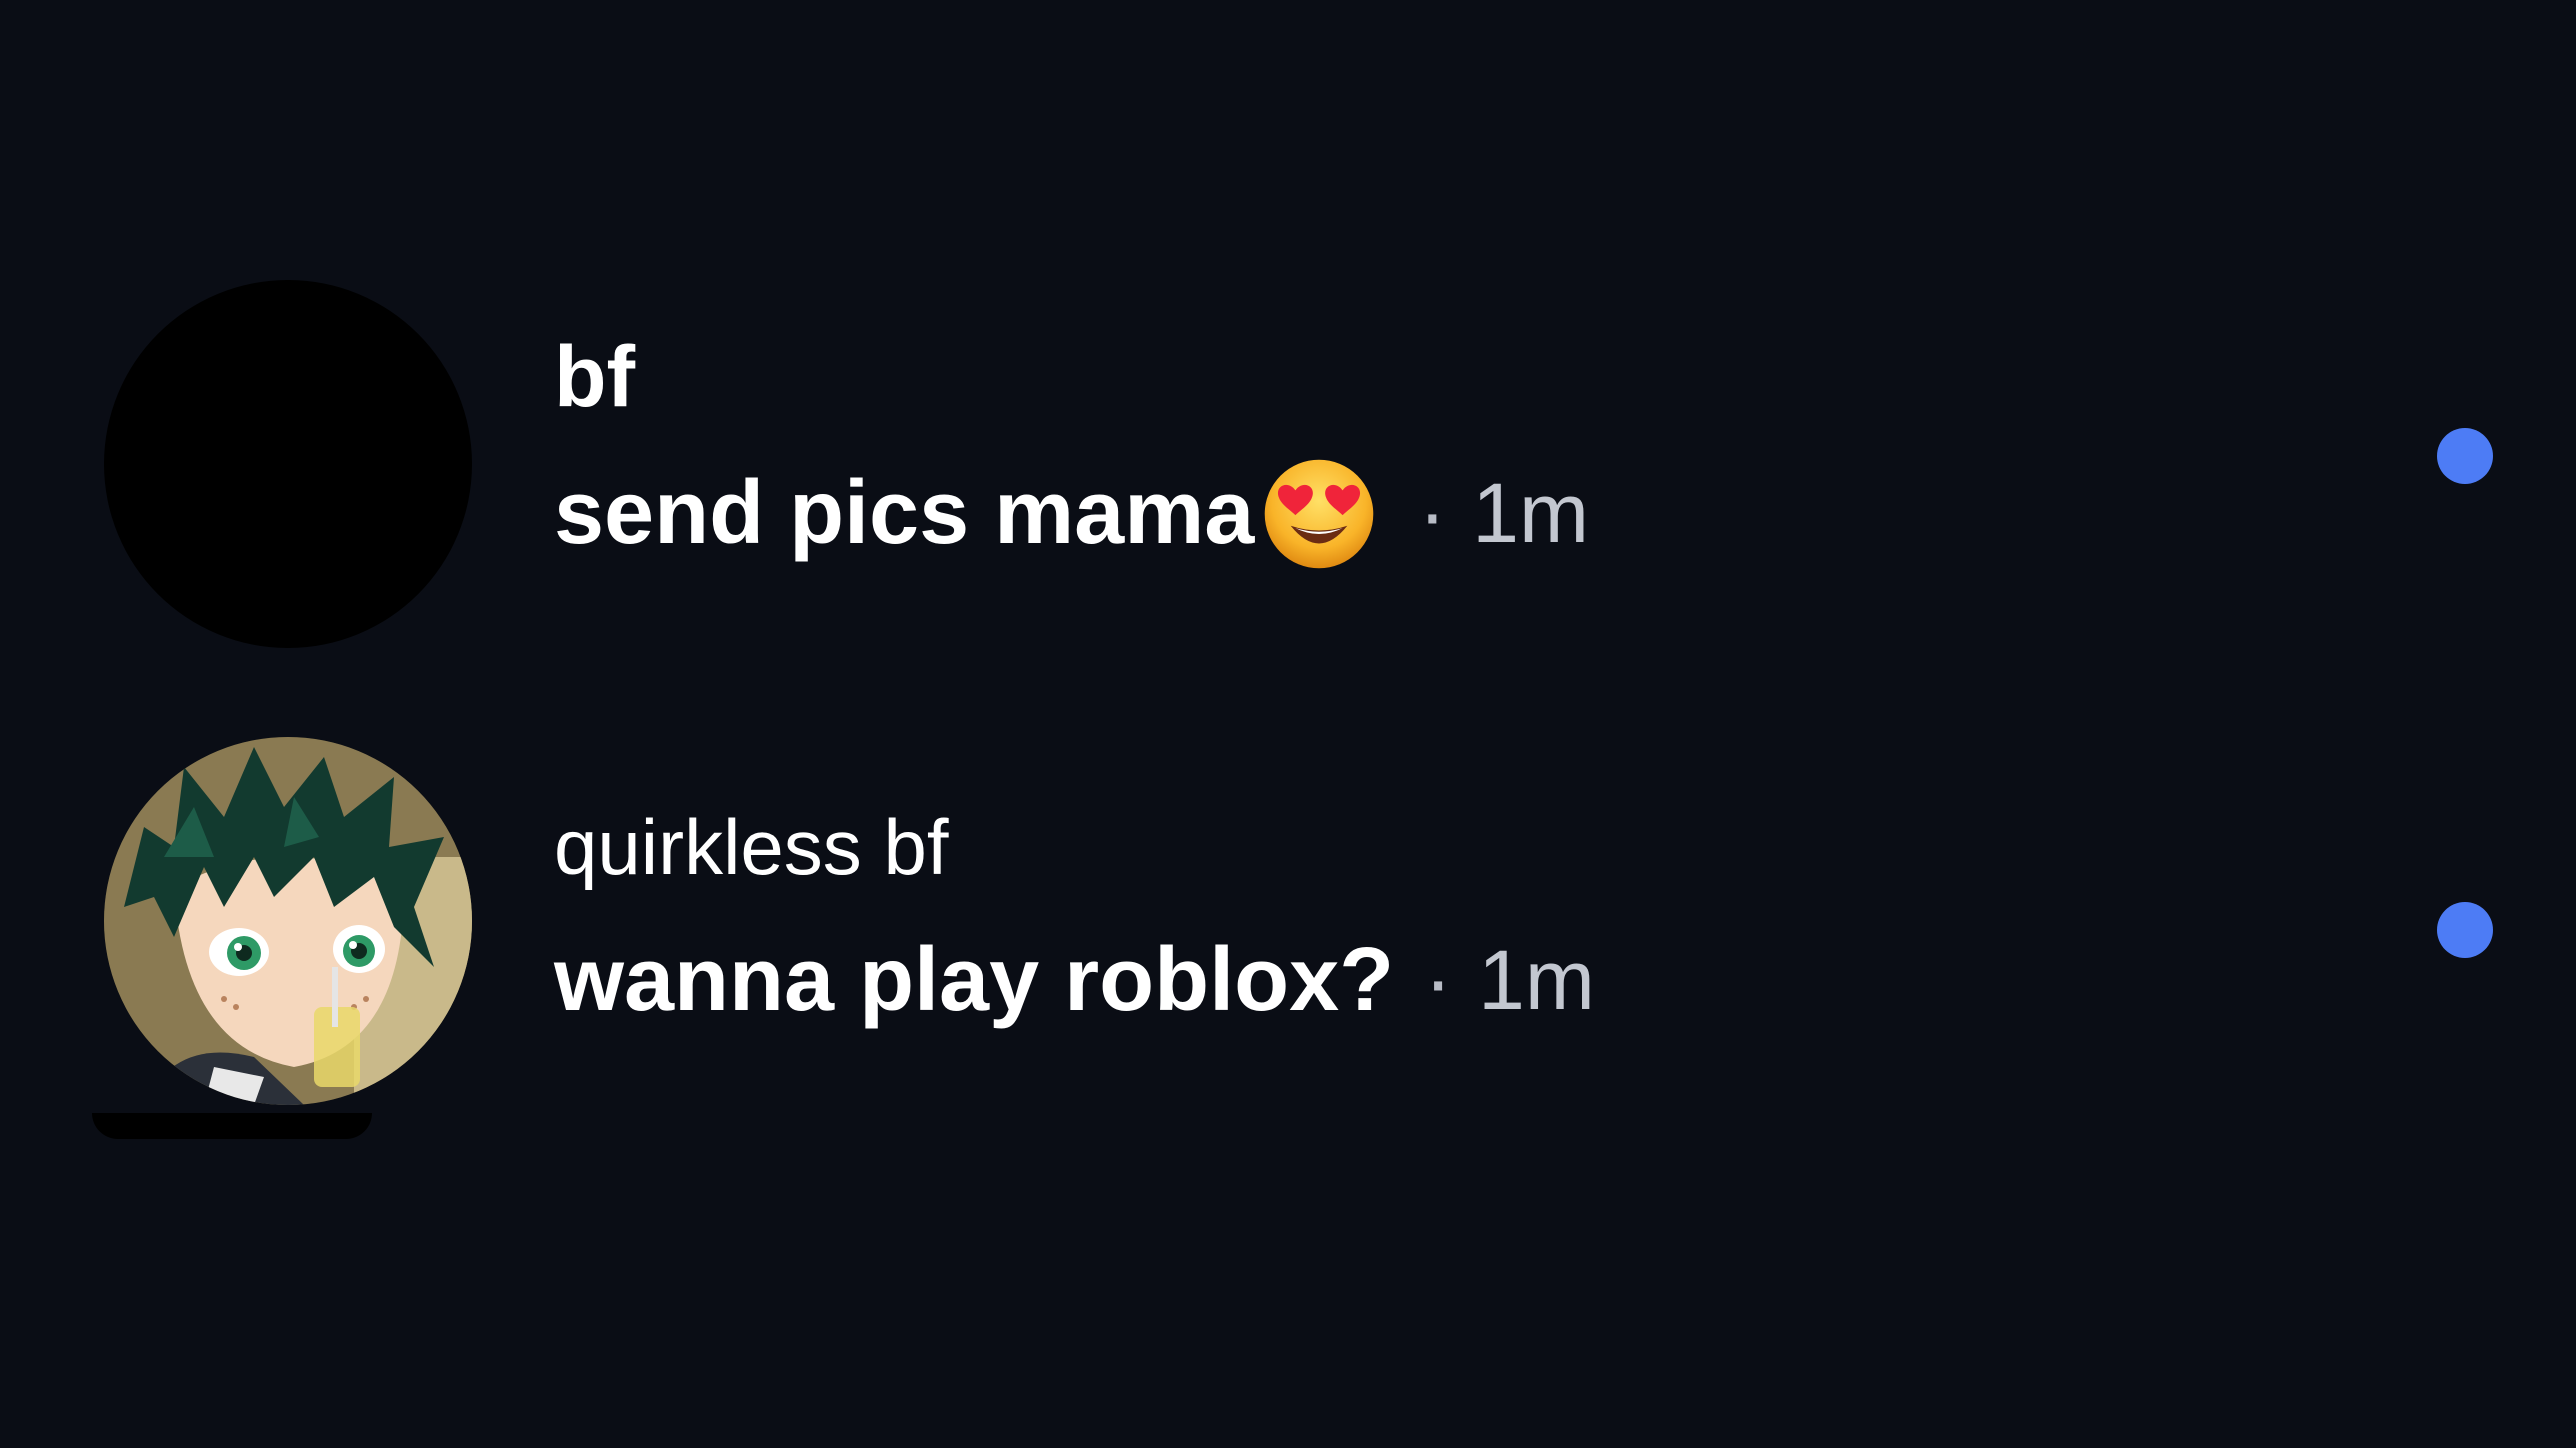  What do you see at coordinates (232, 1126) in the screenshot?
I see `avatar-shadow` at bounding box center [232, 1126].